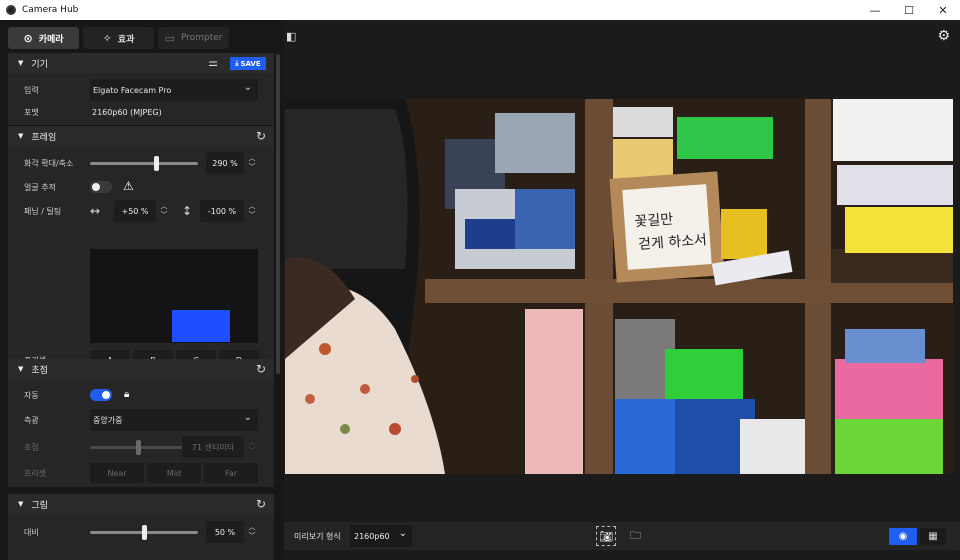 Image resolution: width=960 pixels, height=560 pixels. What do you see at coordinates (31, 112) in the screenshot?
I see `format-label: 포맷` at bounding box center [31, 112].